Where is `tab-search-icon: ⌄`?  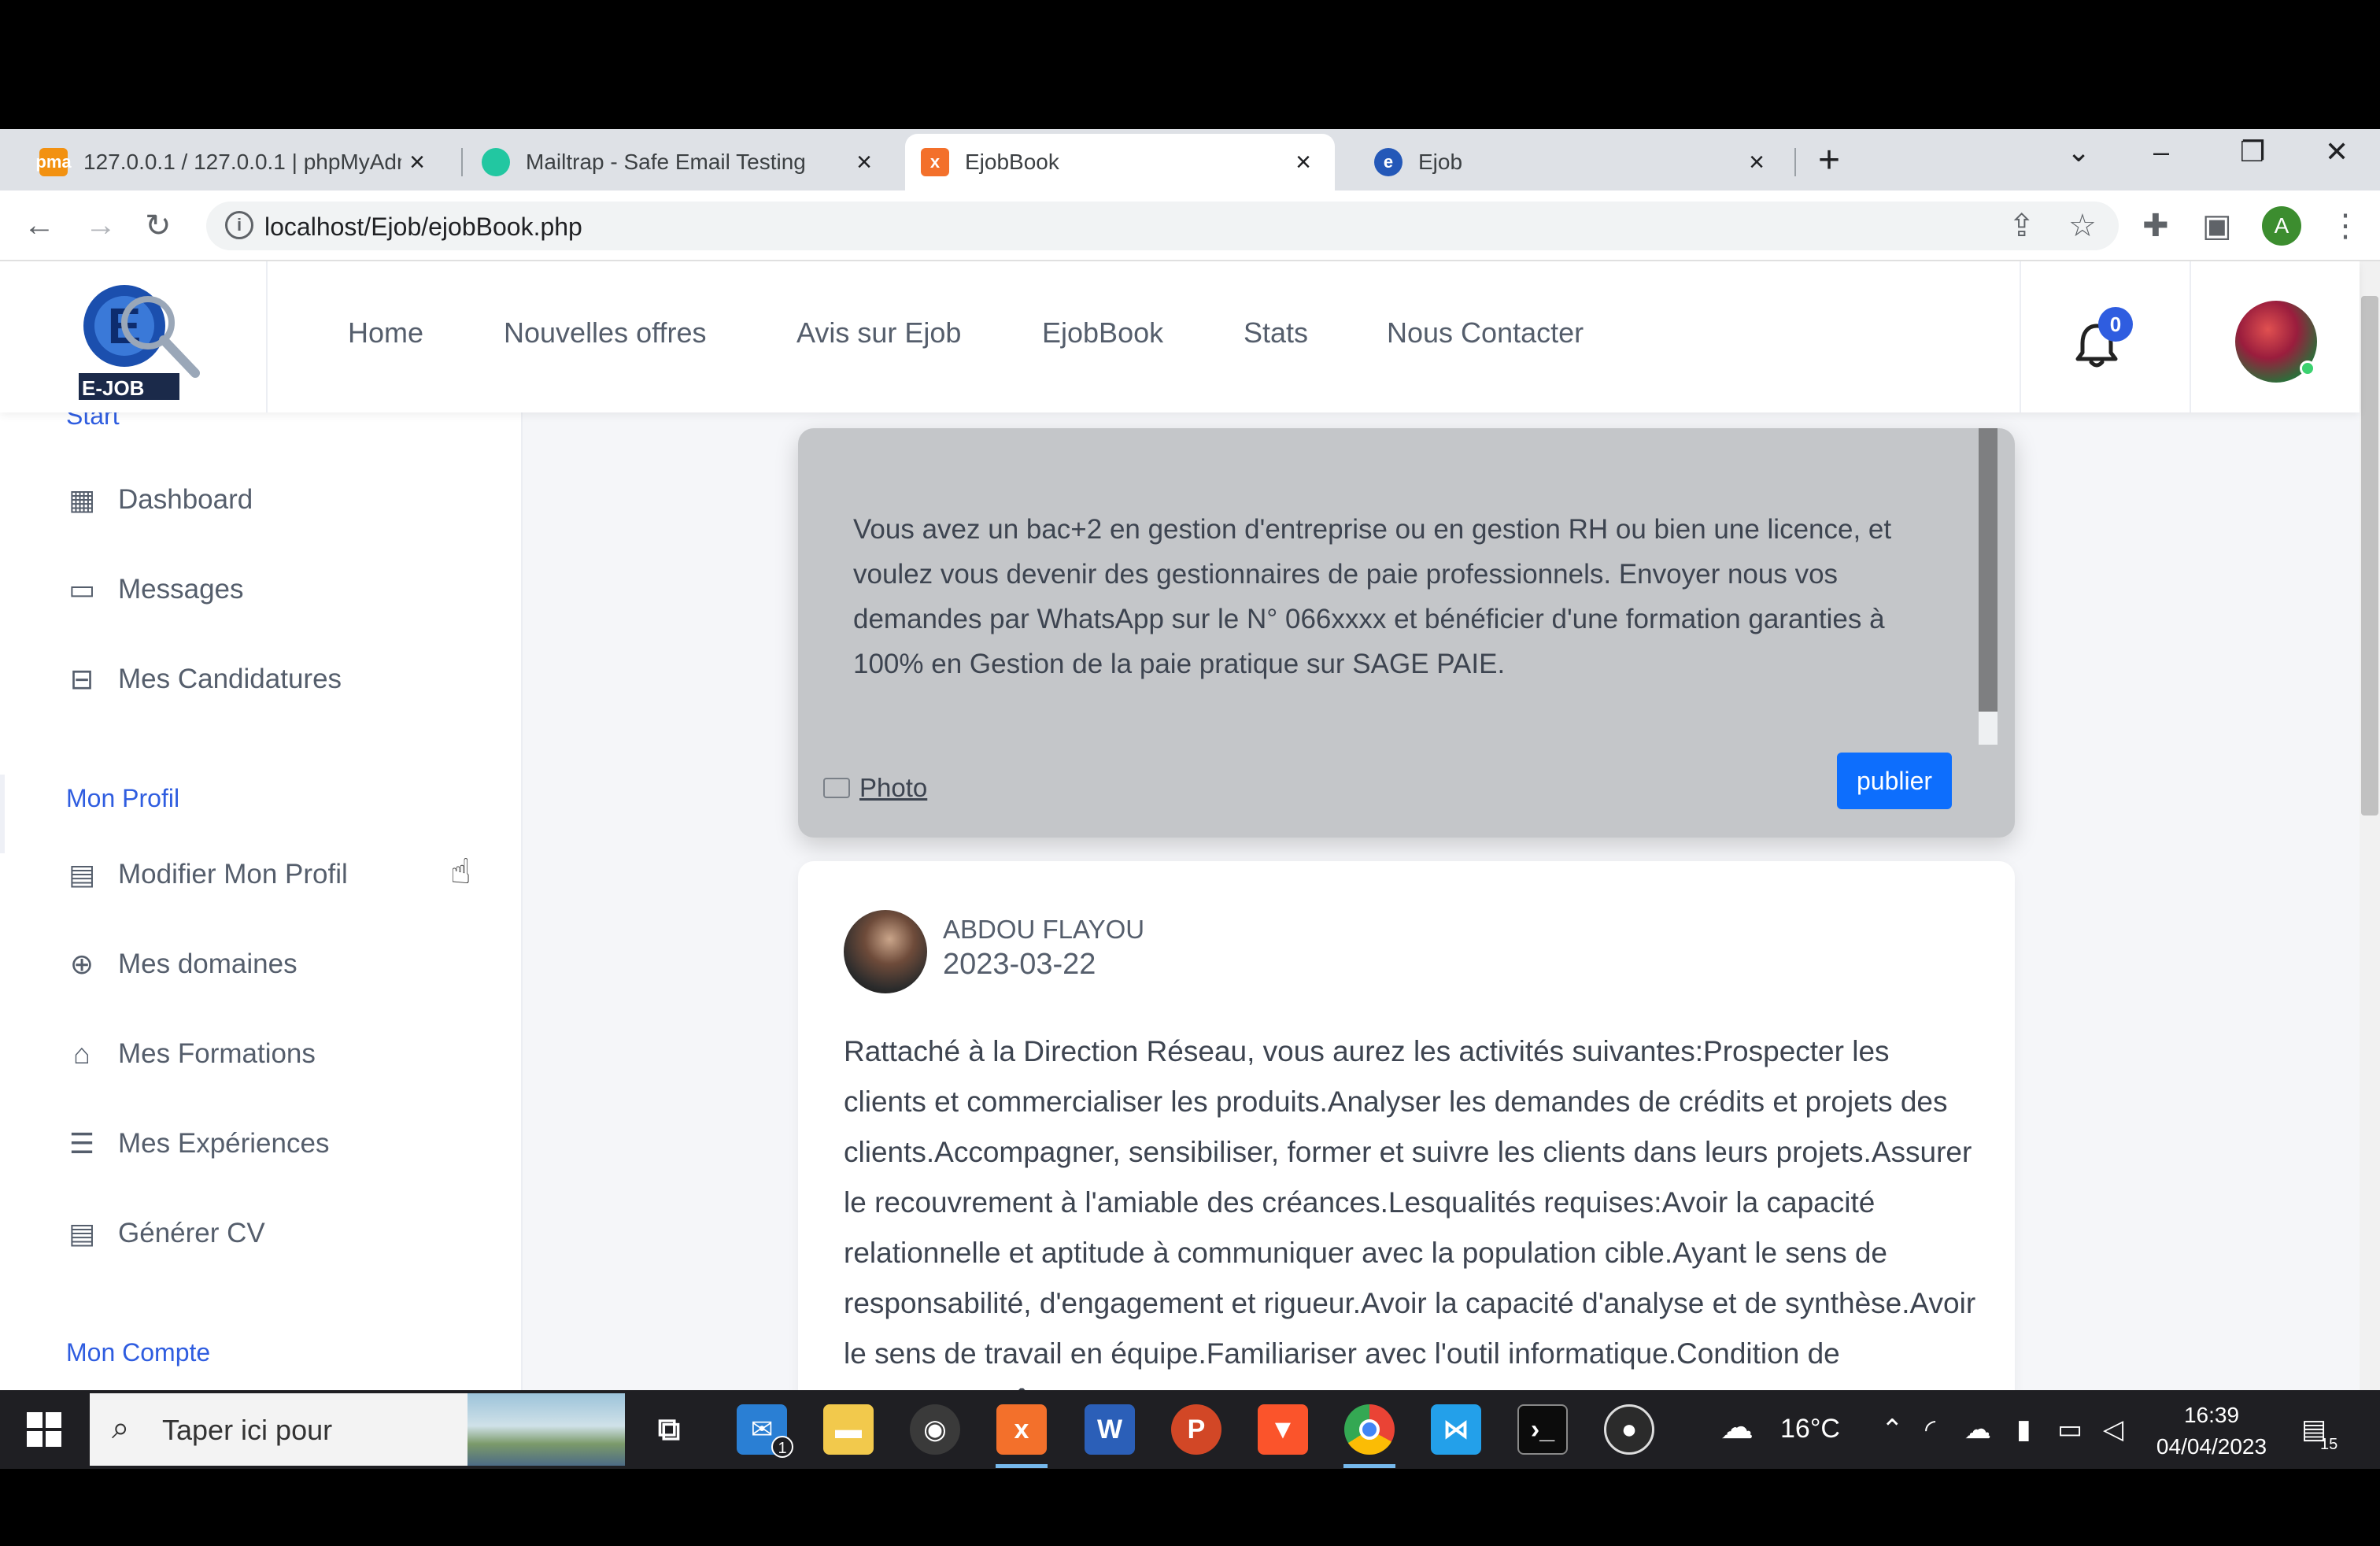
tab-search-icon: ⌄ is located at coordinates (2078, 152).